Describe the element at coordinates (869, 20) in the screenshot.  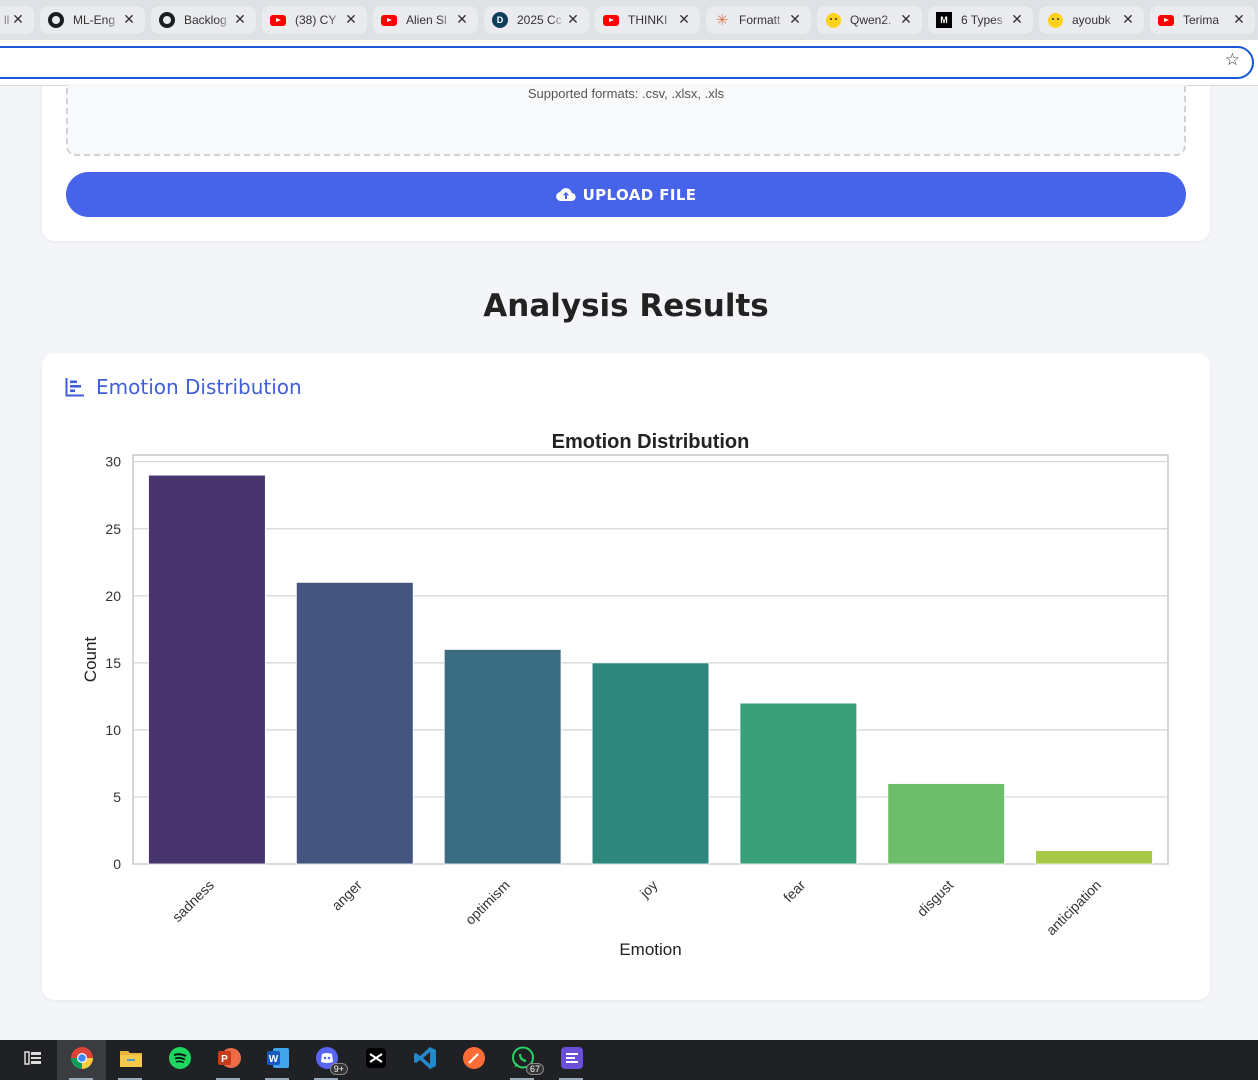
I see `browser-tab: Qwen2. ✕` at that location.